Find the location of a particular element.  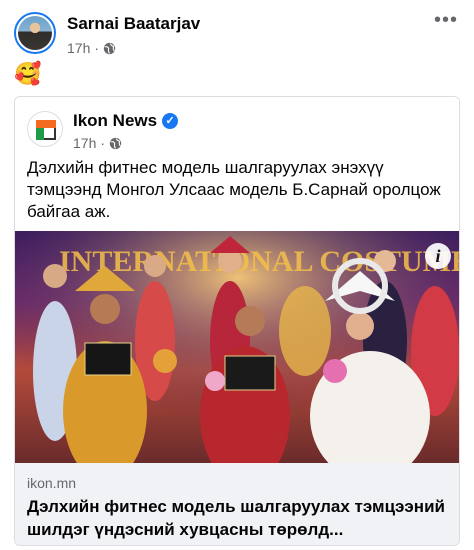

shared-time: 17h is located at coordinates (84, 143).